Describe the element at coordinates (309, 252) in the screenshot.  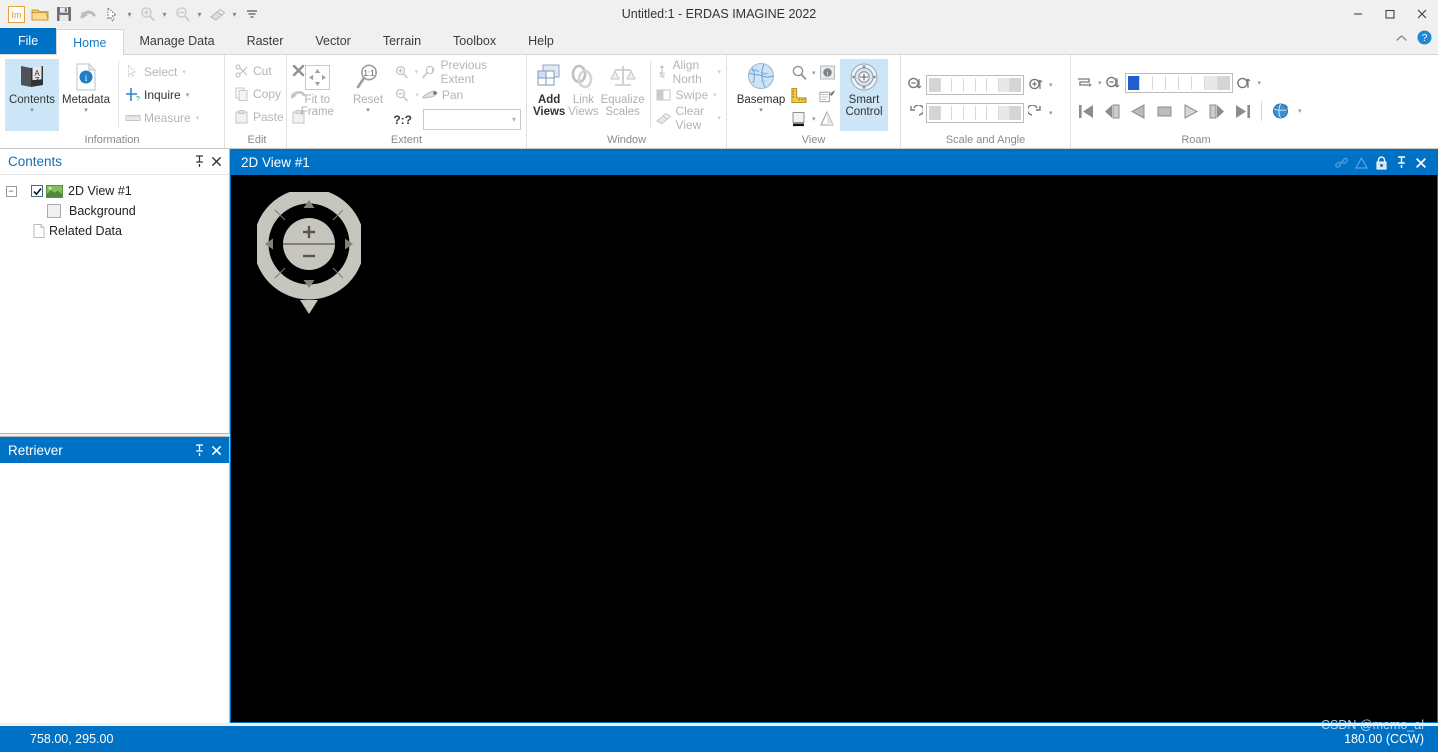
I see `smart-navigation-control` at that location.